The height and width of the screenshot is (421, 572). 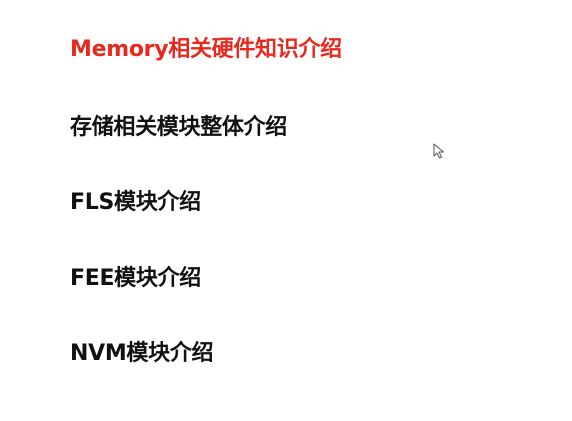 I want to click on agenda-item-nvm: NVM模块介绍, so click(x=142, y=354).